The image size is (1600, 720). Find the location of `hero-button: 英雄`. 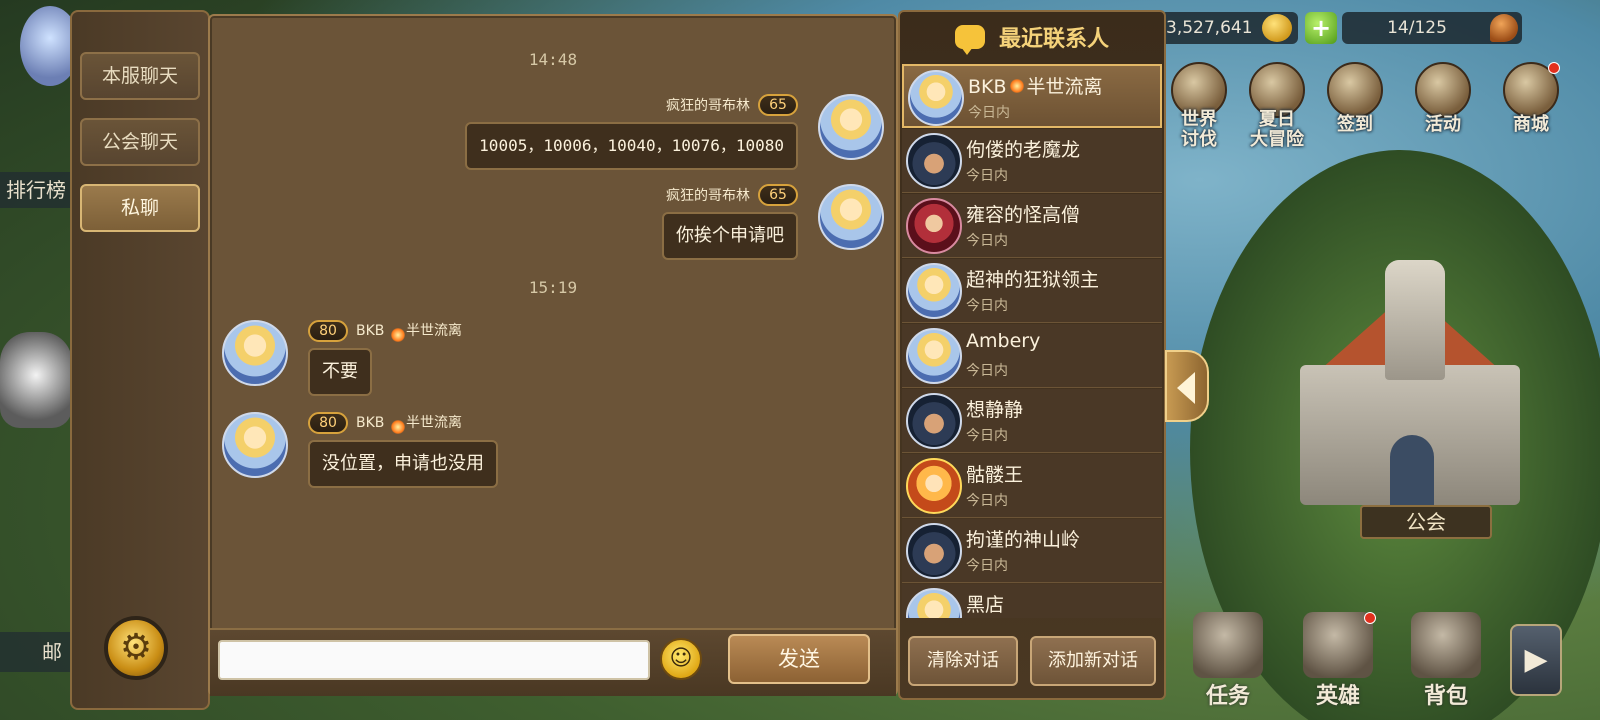

hero-button: 英雄 is located at coordinates (1338, 662).